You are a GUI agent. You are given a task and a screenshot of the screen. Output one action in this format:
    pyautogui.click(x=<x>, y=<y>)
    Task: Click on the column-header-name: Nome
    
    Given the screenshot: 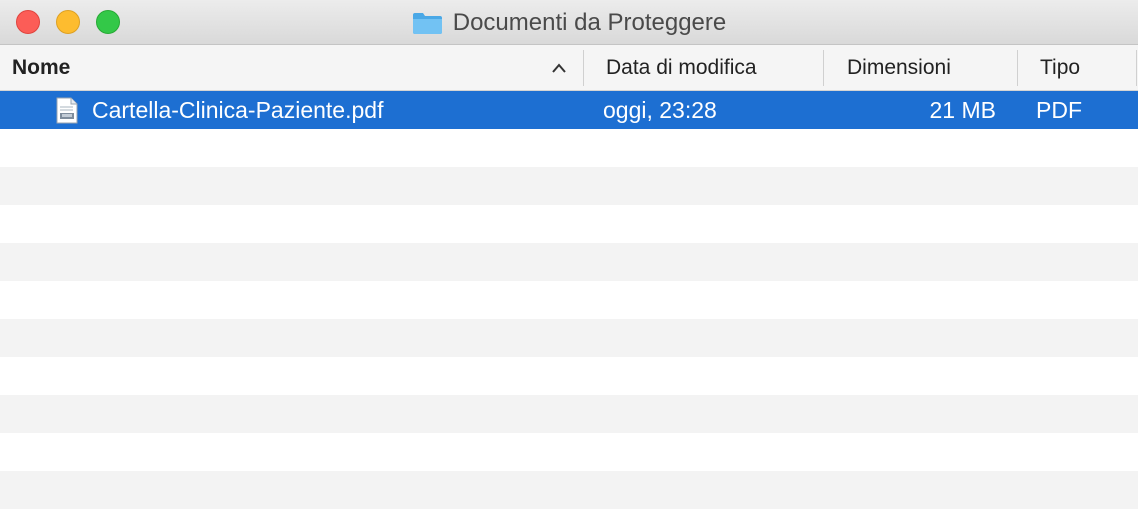 What is the action you would take?
    pyautogui.click(x=41, y=67)
    